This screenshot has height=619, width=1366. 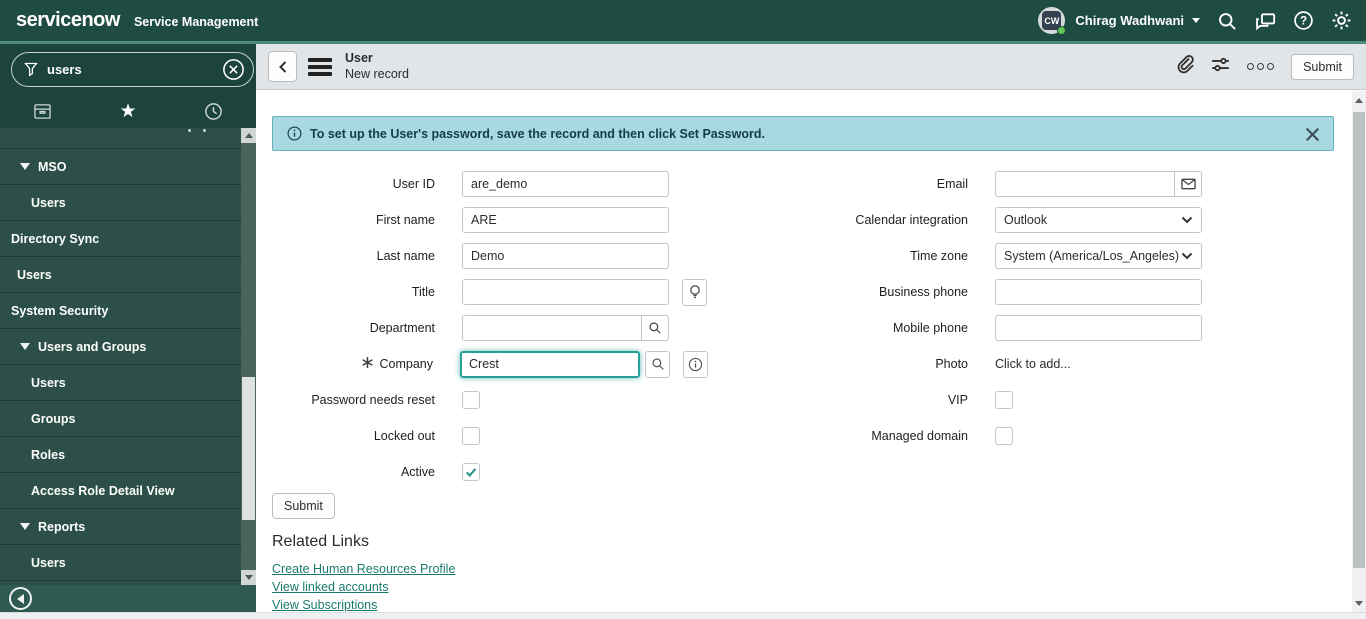 What do you see at coordinates (1261, 66) in the screenshot?
I see `more-options-icon` at bounding box center [1261, 66].